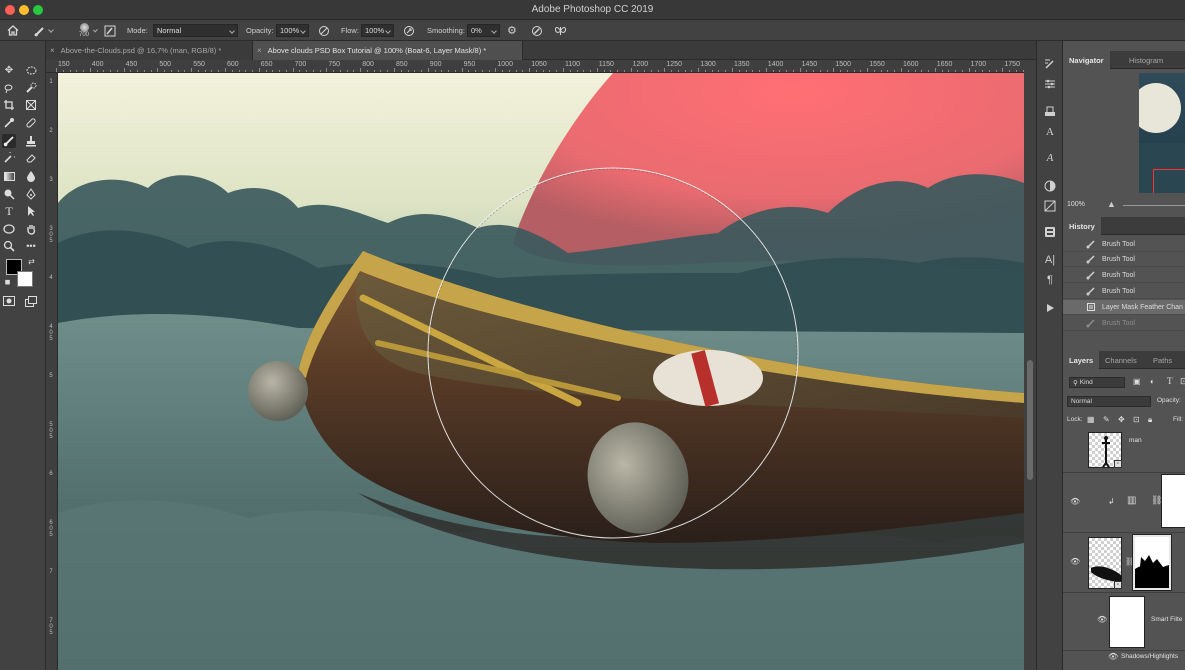 The image size is (1185, 670). What do you see at coordinates (1170, 381) in the screenshot?
I see `filter-type-icon: T` at bounding box center [1170, 381].